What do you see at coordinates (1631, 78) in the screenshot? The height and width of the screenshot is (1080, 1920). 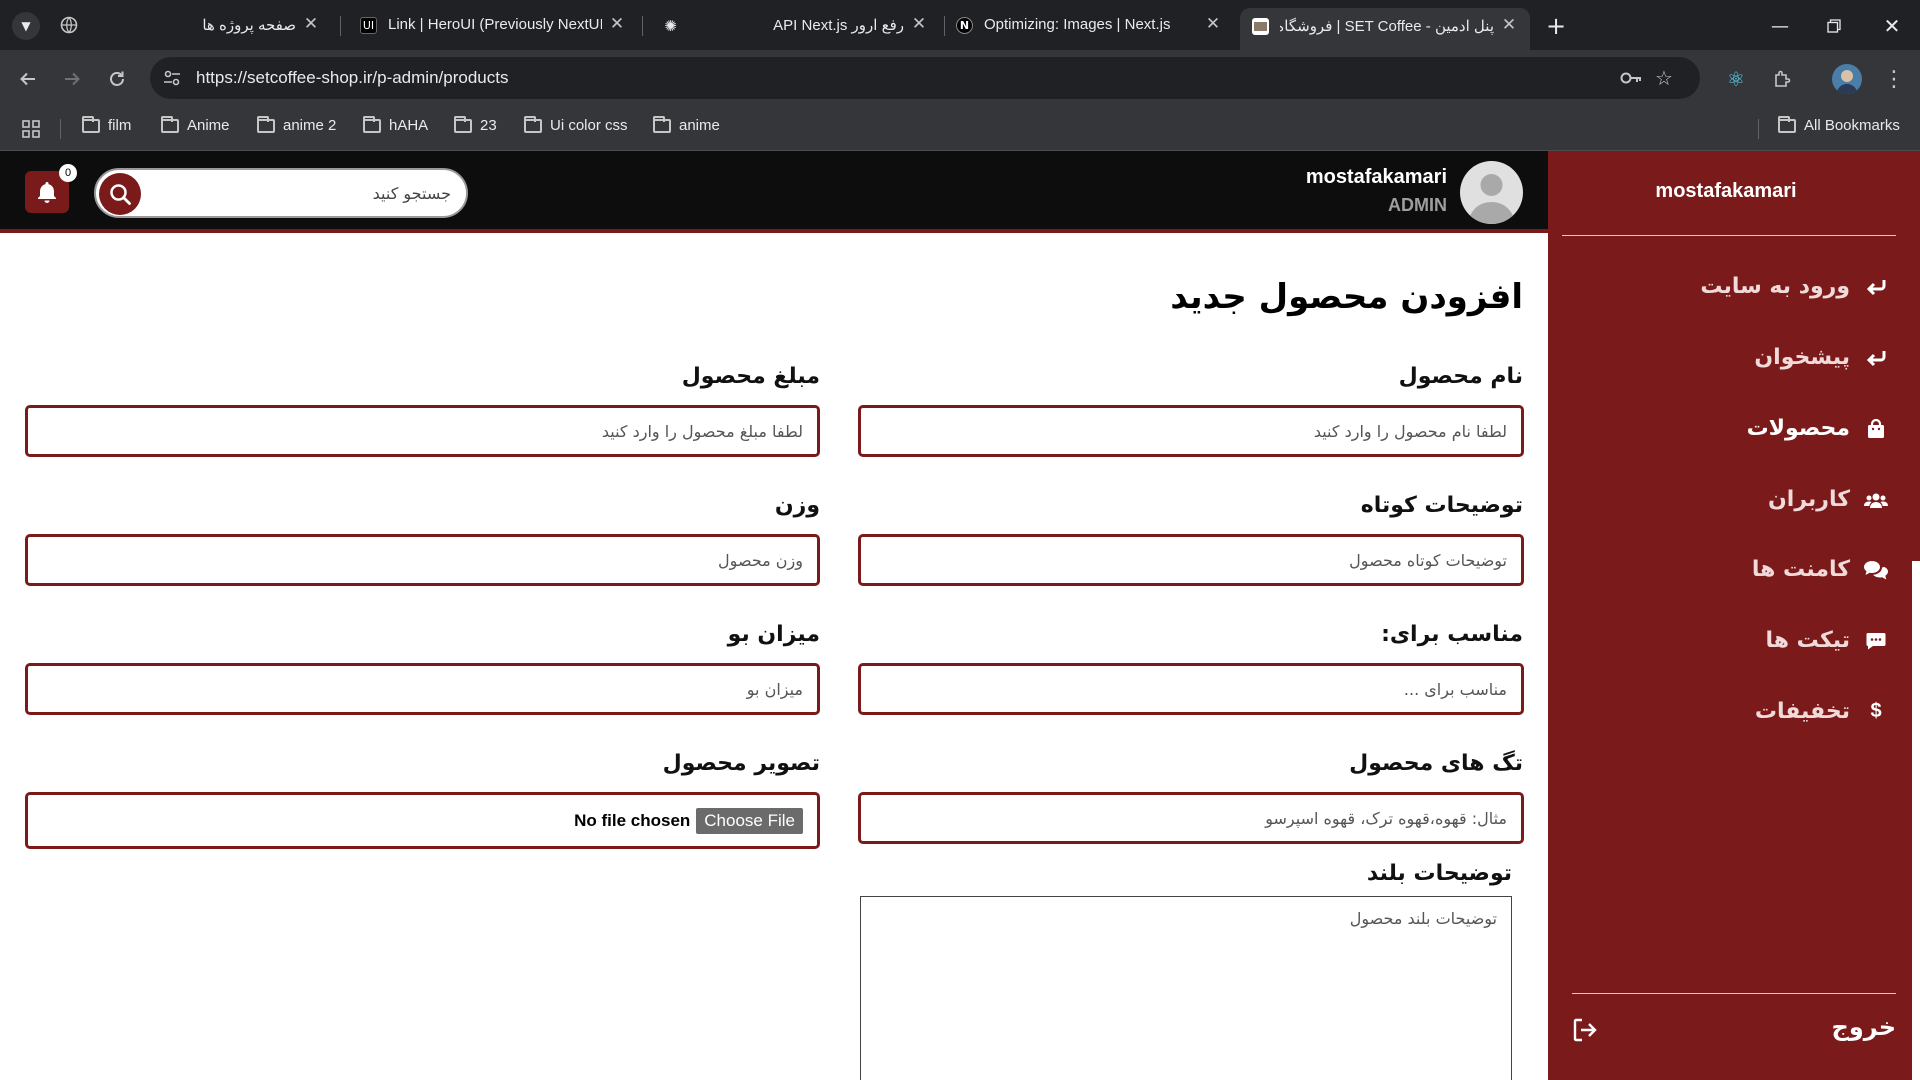 I see `password-key-icon` at bounding box center [1631, 78].